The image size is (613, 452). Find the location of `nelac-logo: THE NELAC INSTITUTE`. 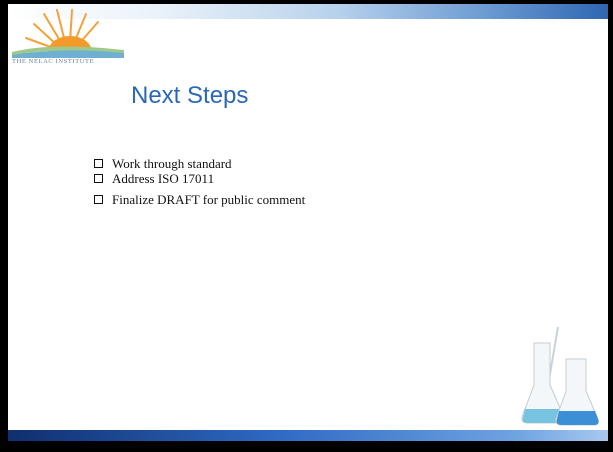

nelac-logo: THE NELAC INSTITUTE is located at coordinates (68, 38).